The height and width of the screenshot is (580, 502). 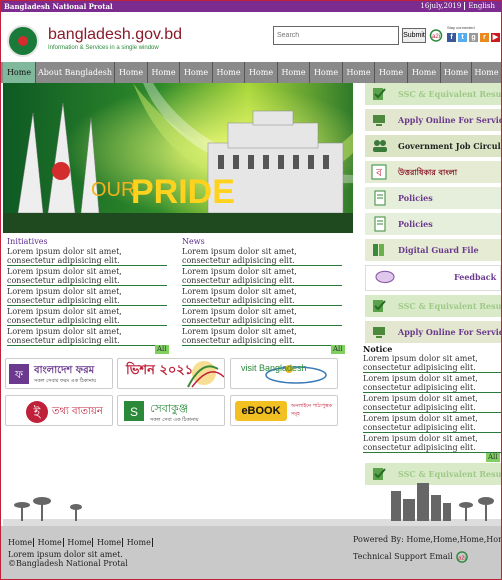 I want to click on sidebar-item-label: Feedback, so click(x=475, y=277).